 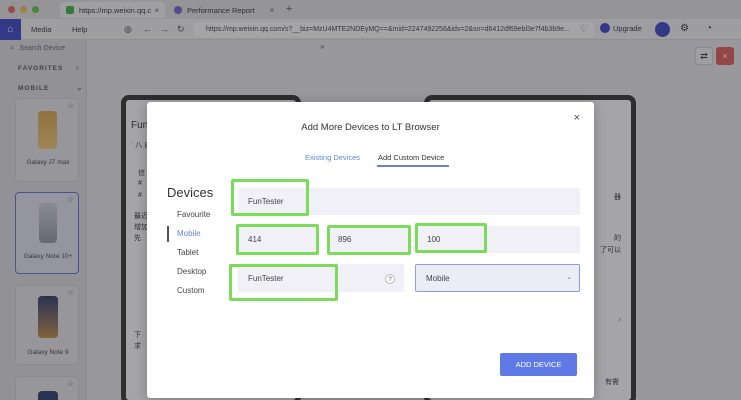 What do you see at coordinates (191, 271) in the screenshot?
I see `category-desktop: Desktop` at bounding box center [191, 271].